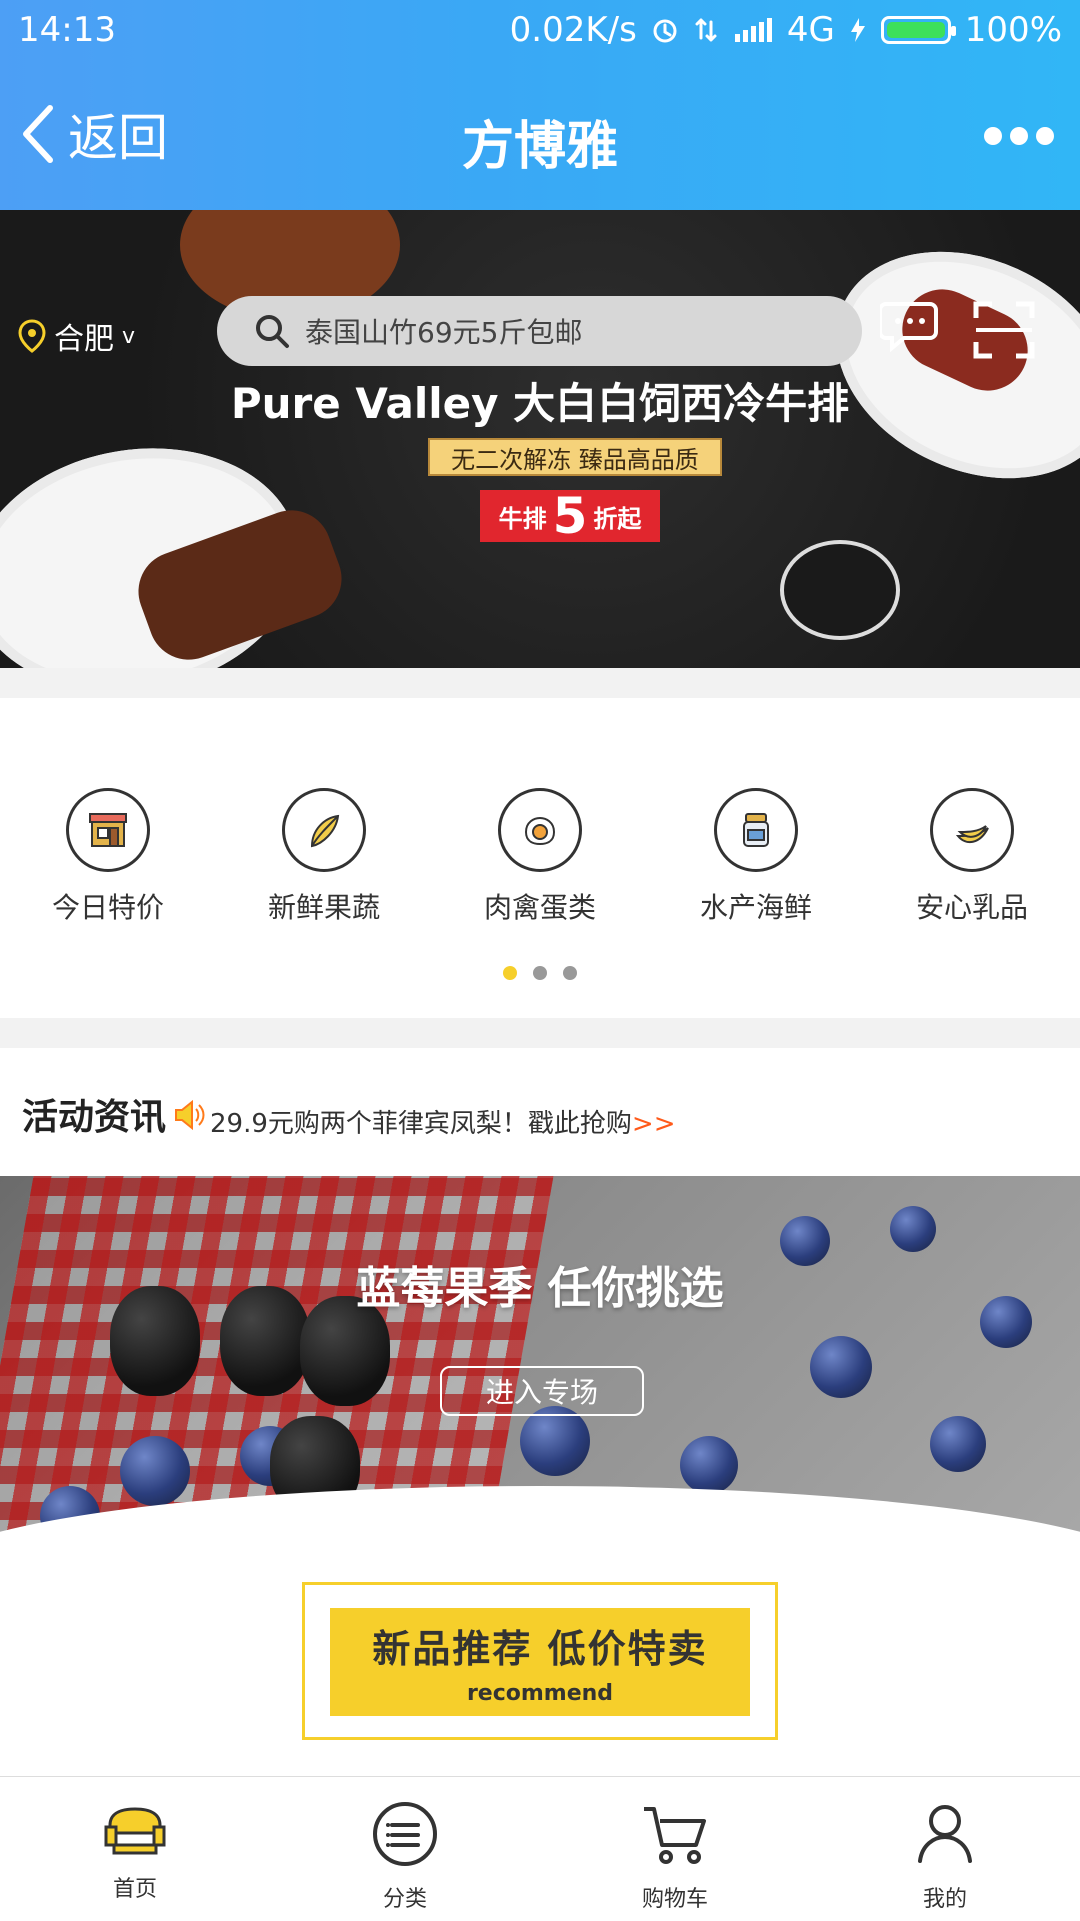 Image resolution: width=1080 pixels, height=1921 pixels. I want to click on battery-icon, so click(918, 30).